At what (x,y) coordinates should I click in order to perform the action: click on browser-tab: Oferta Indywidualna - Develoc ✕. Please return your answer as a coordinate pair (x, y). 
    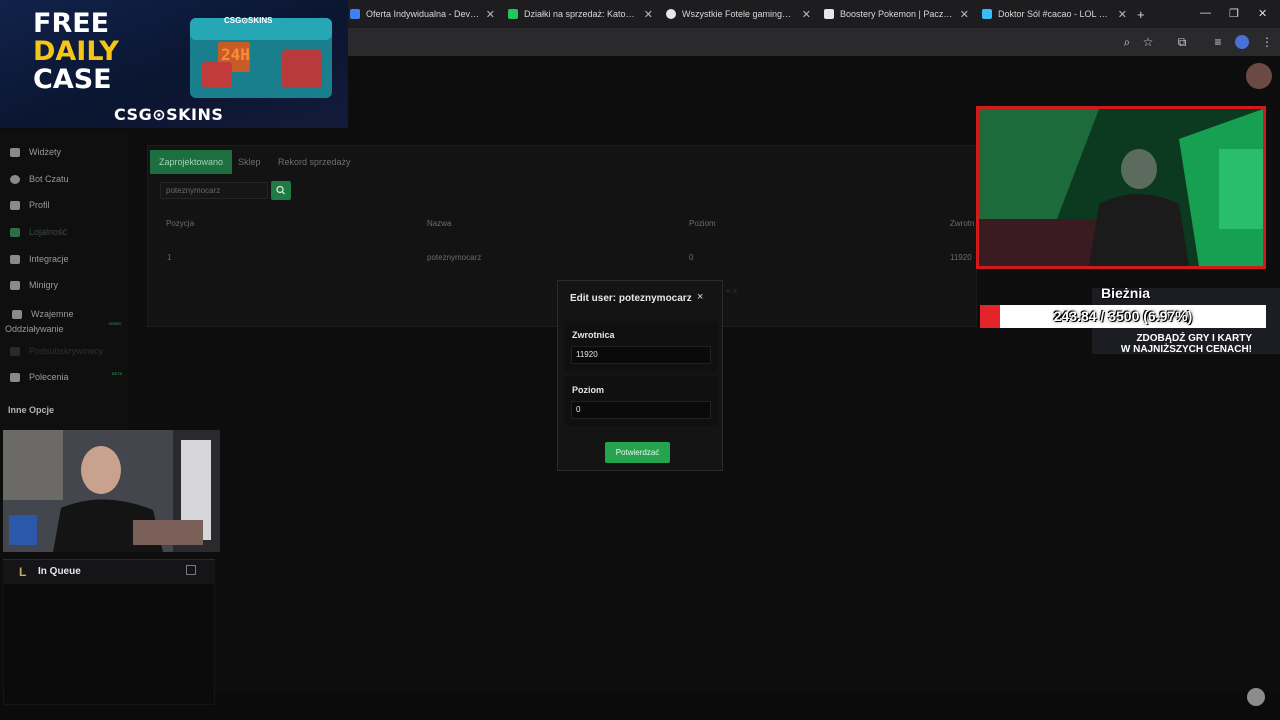
    Looking at the image, I should click on (422, 14).